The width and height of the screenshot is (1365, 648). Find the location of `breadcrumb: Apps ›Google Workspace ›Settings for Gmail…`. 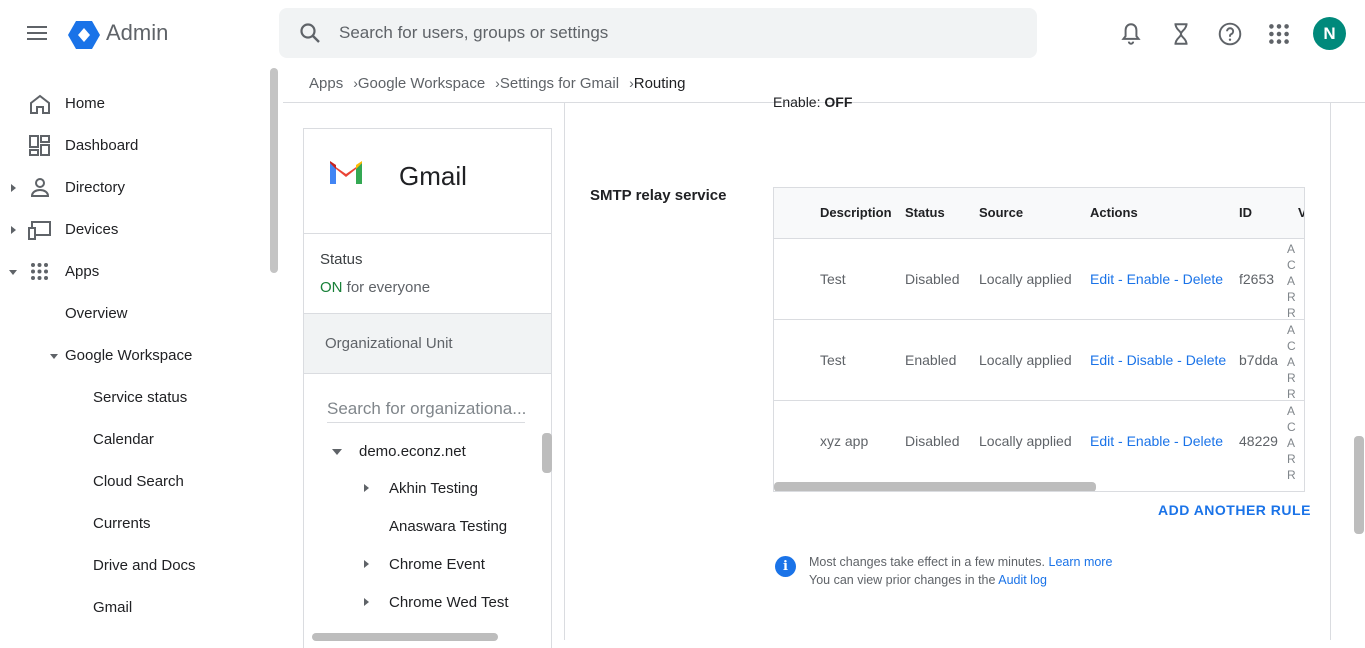

breadcrumb: Apps ›Google Workspace ›Settings for Gmail… is located at coordinates (497, 83).